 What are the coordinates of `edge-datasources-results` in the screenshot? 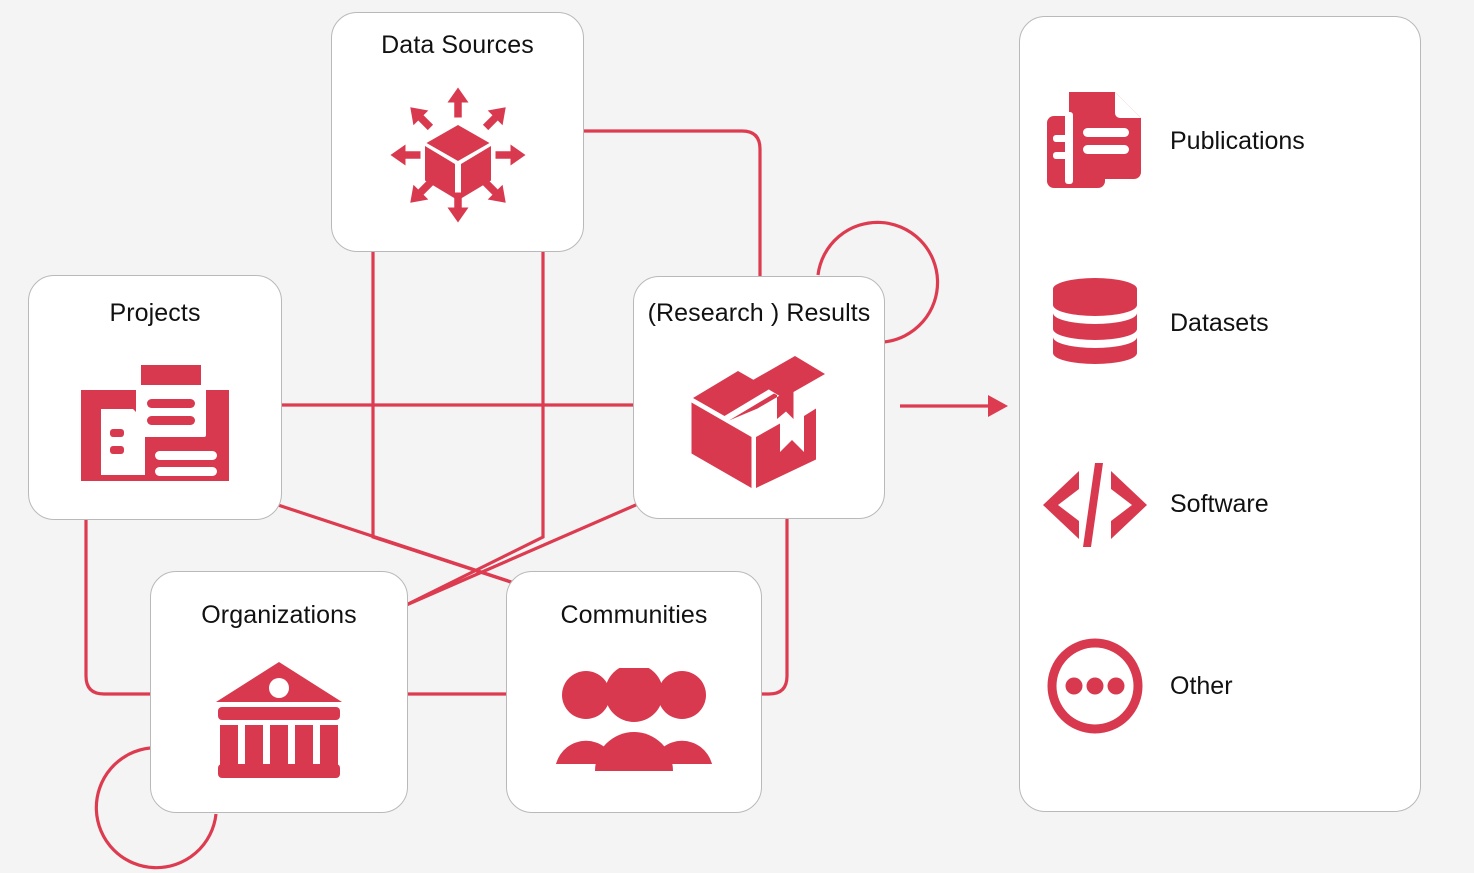 It's located at (673, 202).